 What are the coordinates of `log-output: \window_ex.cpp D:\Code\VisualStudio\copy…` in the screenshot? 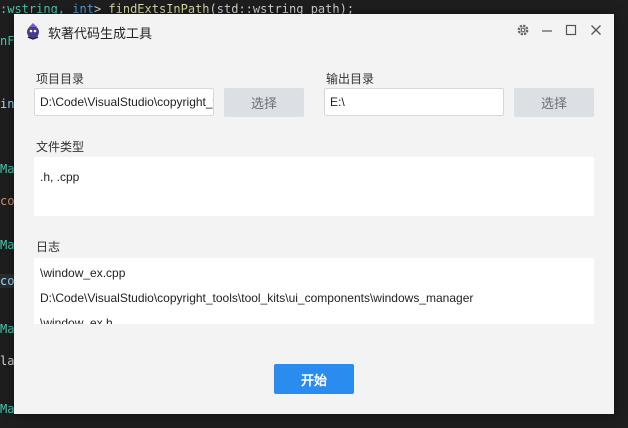 It's located at (314, 291).